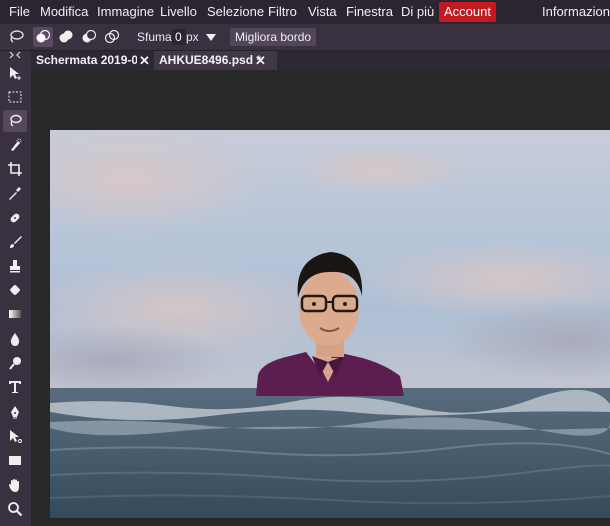 This screenshot has height=526, width=610. Describe the element at coordinates (16, 37) in the screenshot. I see `lasso-options-icon` at that location.